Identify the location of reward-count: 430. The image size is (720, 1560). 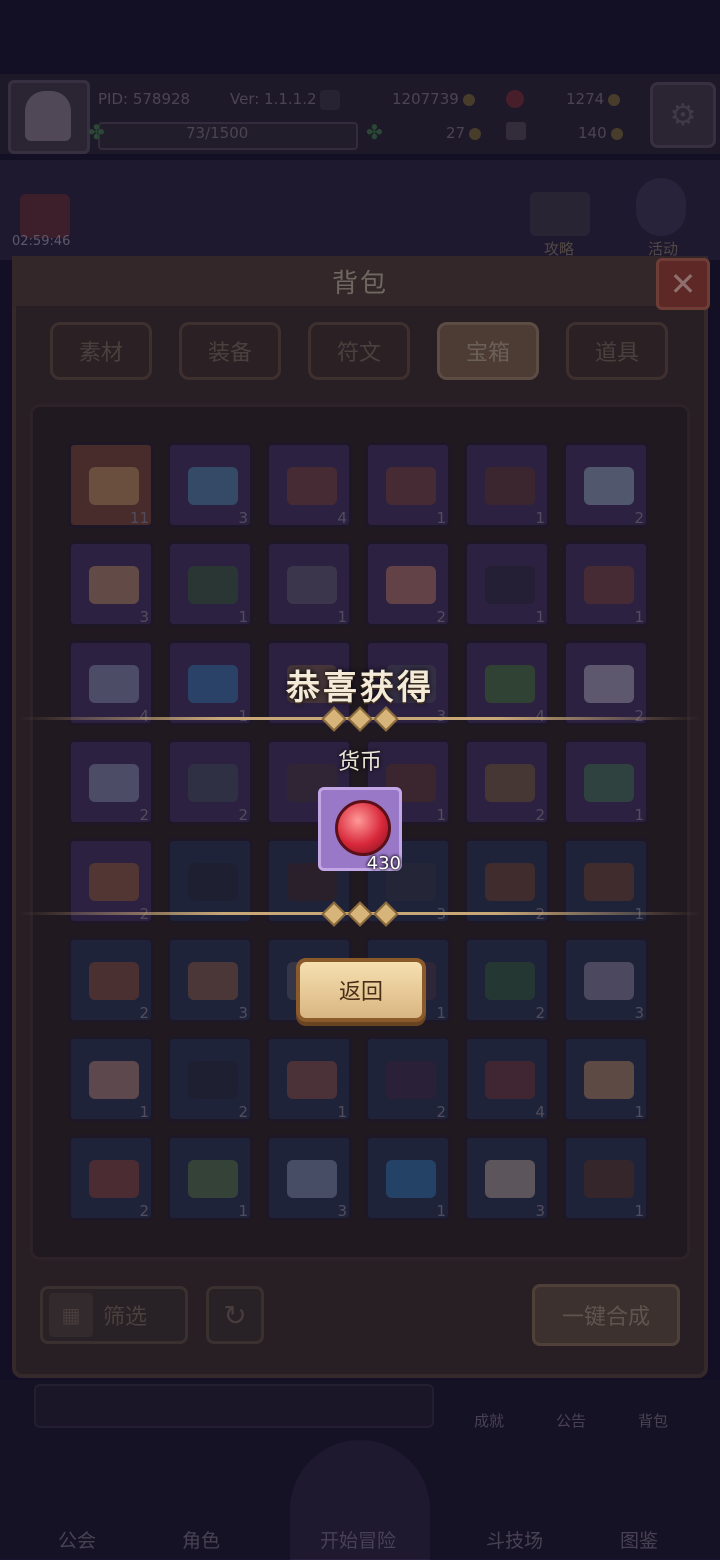
(383, 863).